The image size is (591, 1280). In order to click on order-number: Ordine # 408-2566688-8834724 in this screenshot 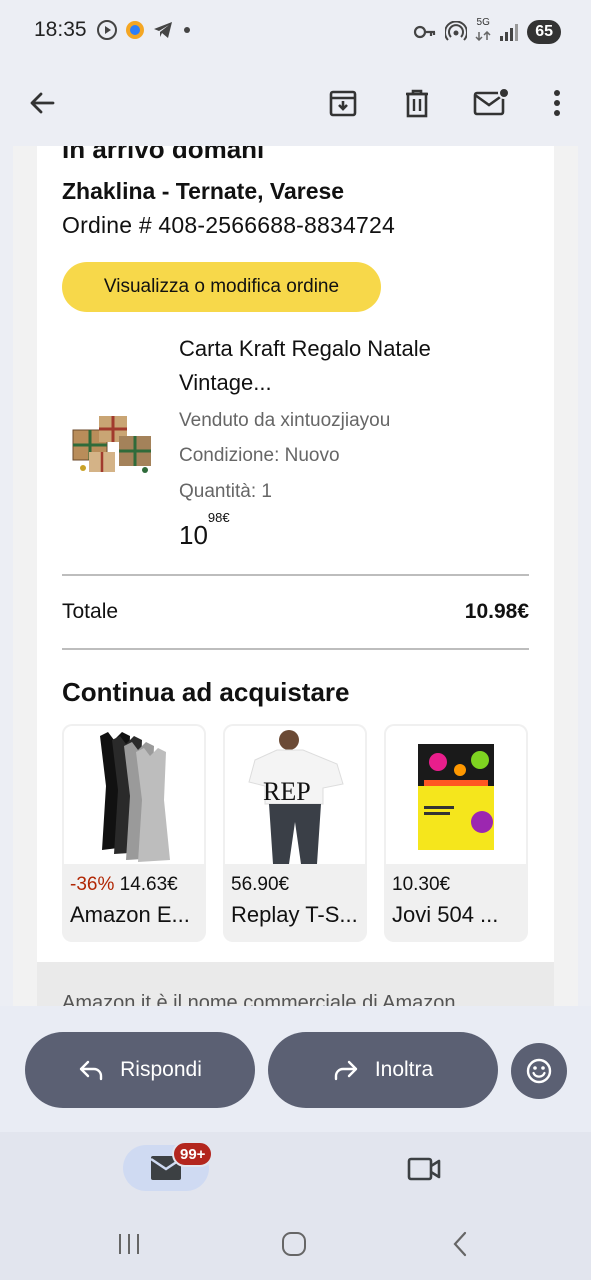, I will do `click(228, 225)`.